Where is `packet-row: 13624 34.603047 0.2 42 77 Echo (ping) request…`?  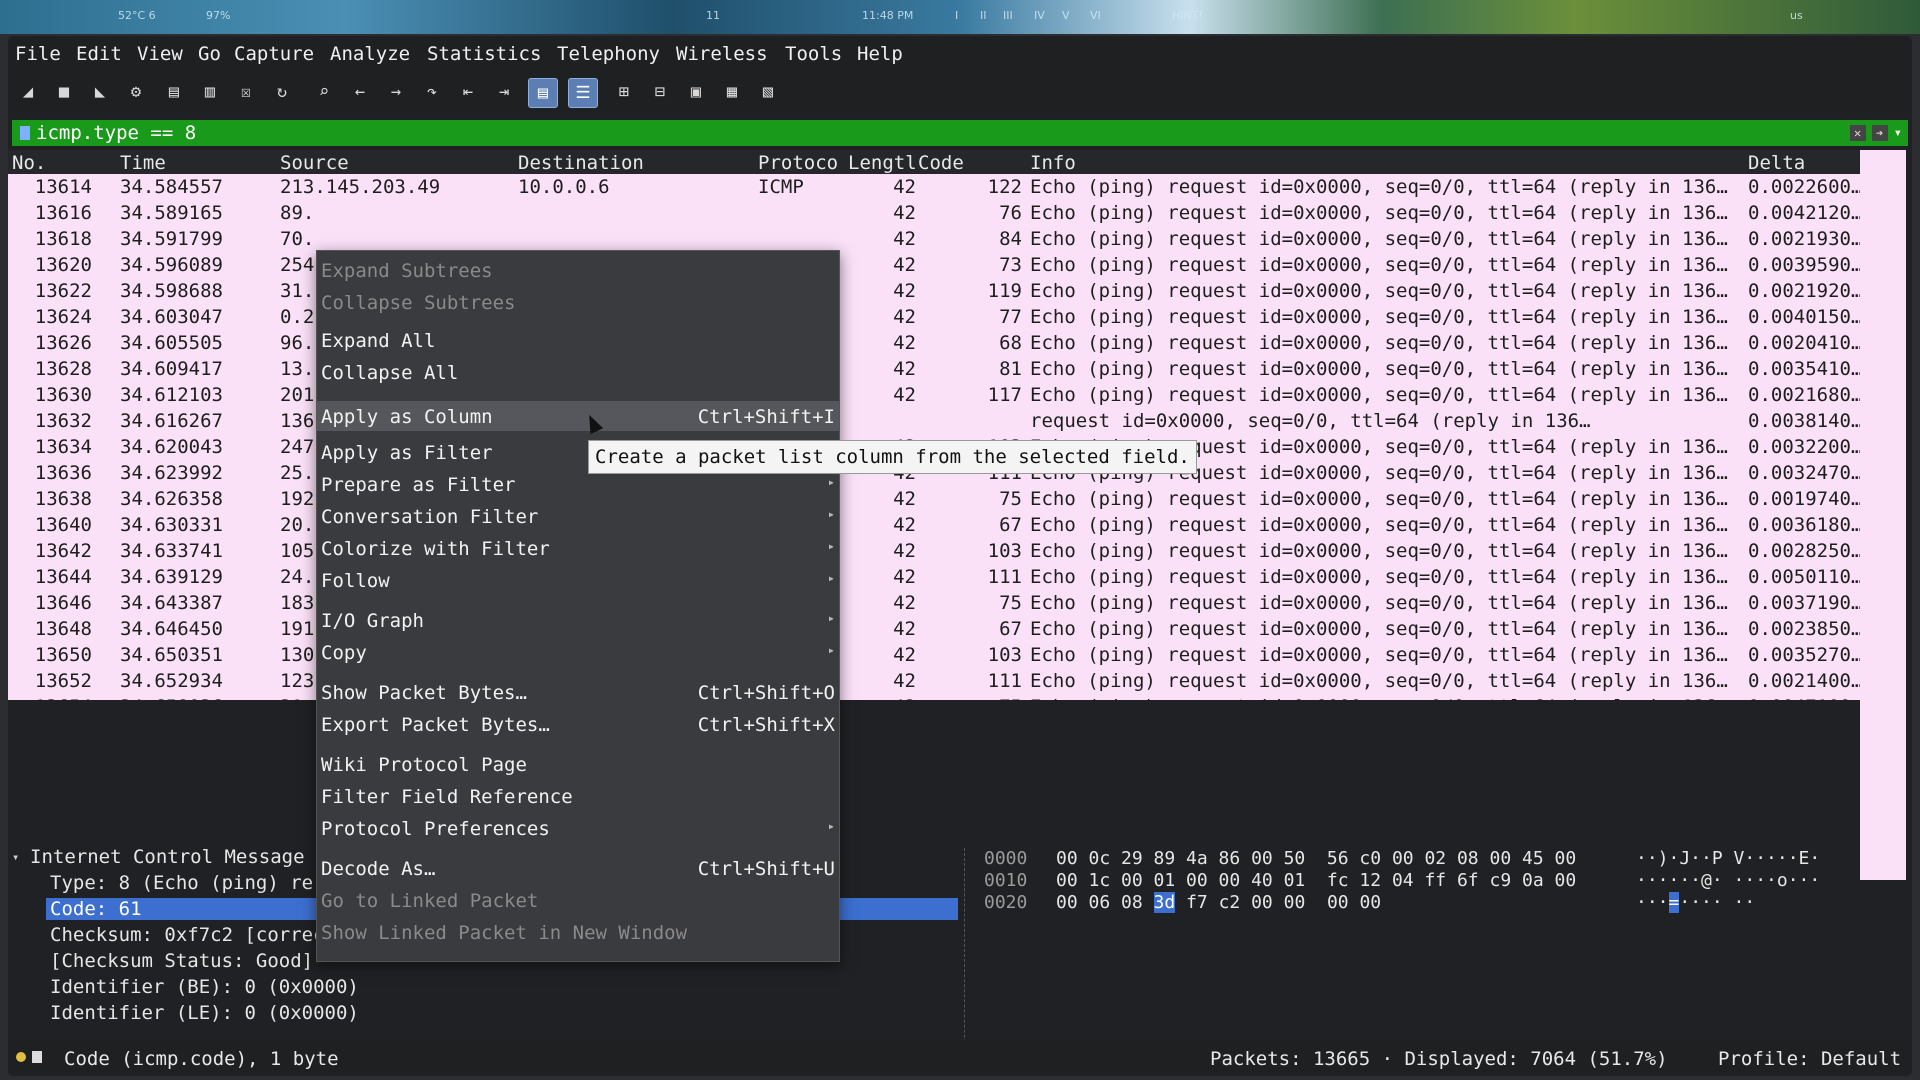 packet-row: 13624 34.603047 0.2 42 77 Echo (ping) request… is located at coordinates (934, 317).